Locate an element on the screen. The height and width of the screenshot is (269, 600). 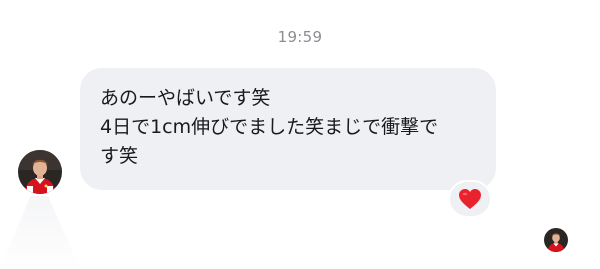
reaction-badge is located at coordinates (470, 199).